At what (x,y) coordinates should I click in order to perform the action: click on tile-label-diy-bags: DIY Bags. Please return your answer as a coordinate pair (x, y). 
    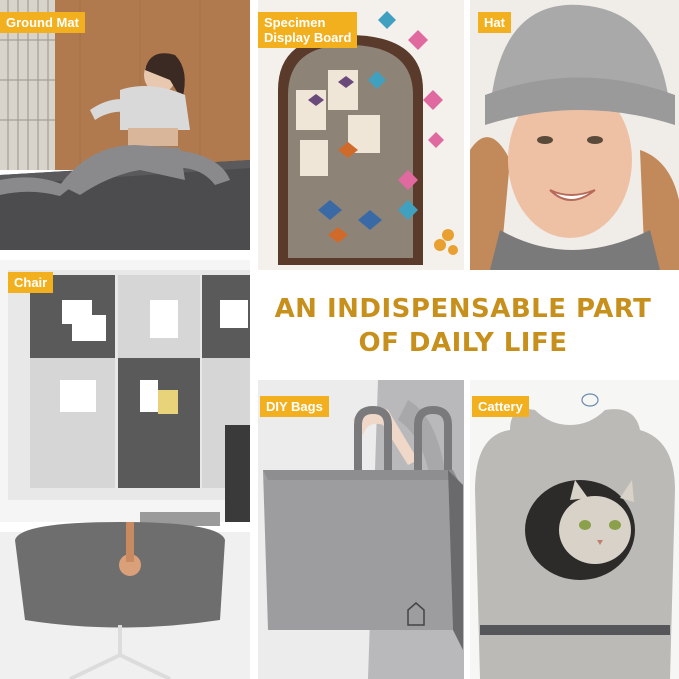
    Looking at the image, I should click on (294, 406).